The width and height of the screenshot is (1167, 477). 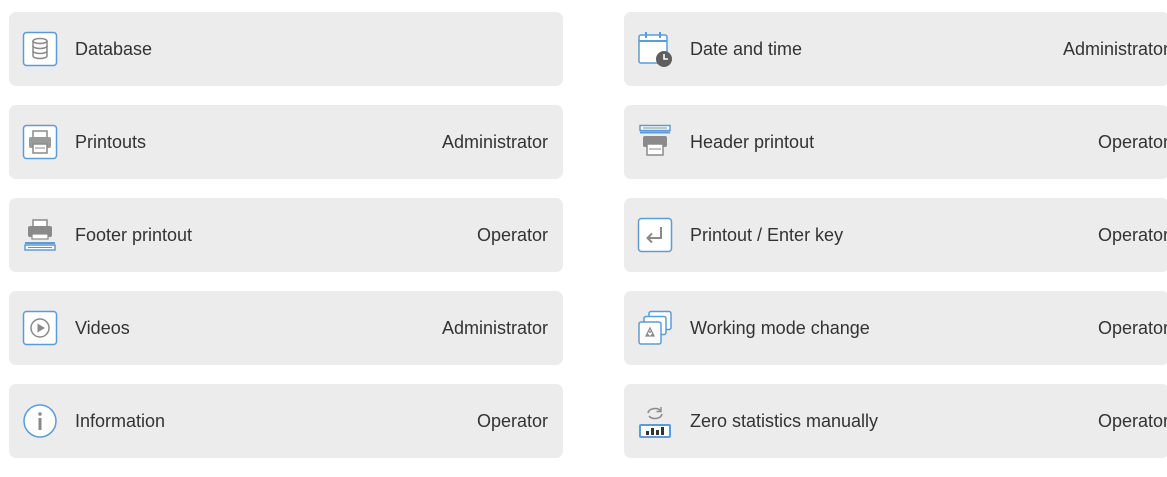 What do you see at coordinates (780, 328) in the screenshot?
I see `menu-item-label: Working mode change` at bounding box center [780, 328].